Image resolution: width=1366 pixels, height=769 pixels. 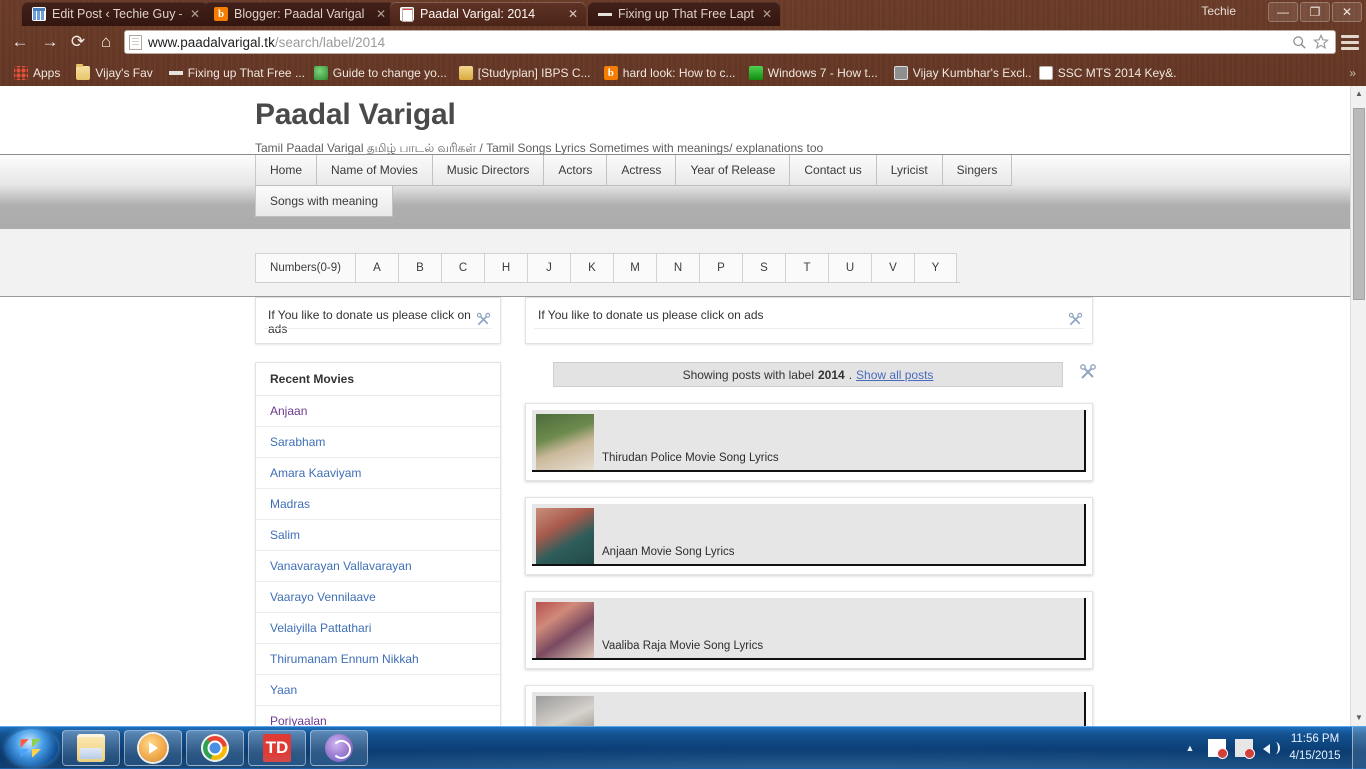 What do you see at coordinates (378, 690) in the screenshot?
I see `list-item: Yaan` at bounding box center [378, 690].